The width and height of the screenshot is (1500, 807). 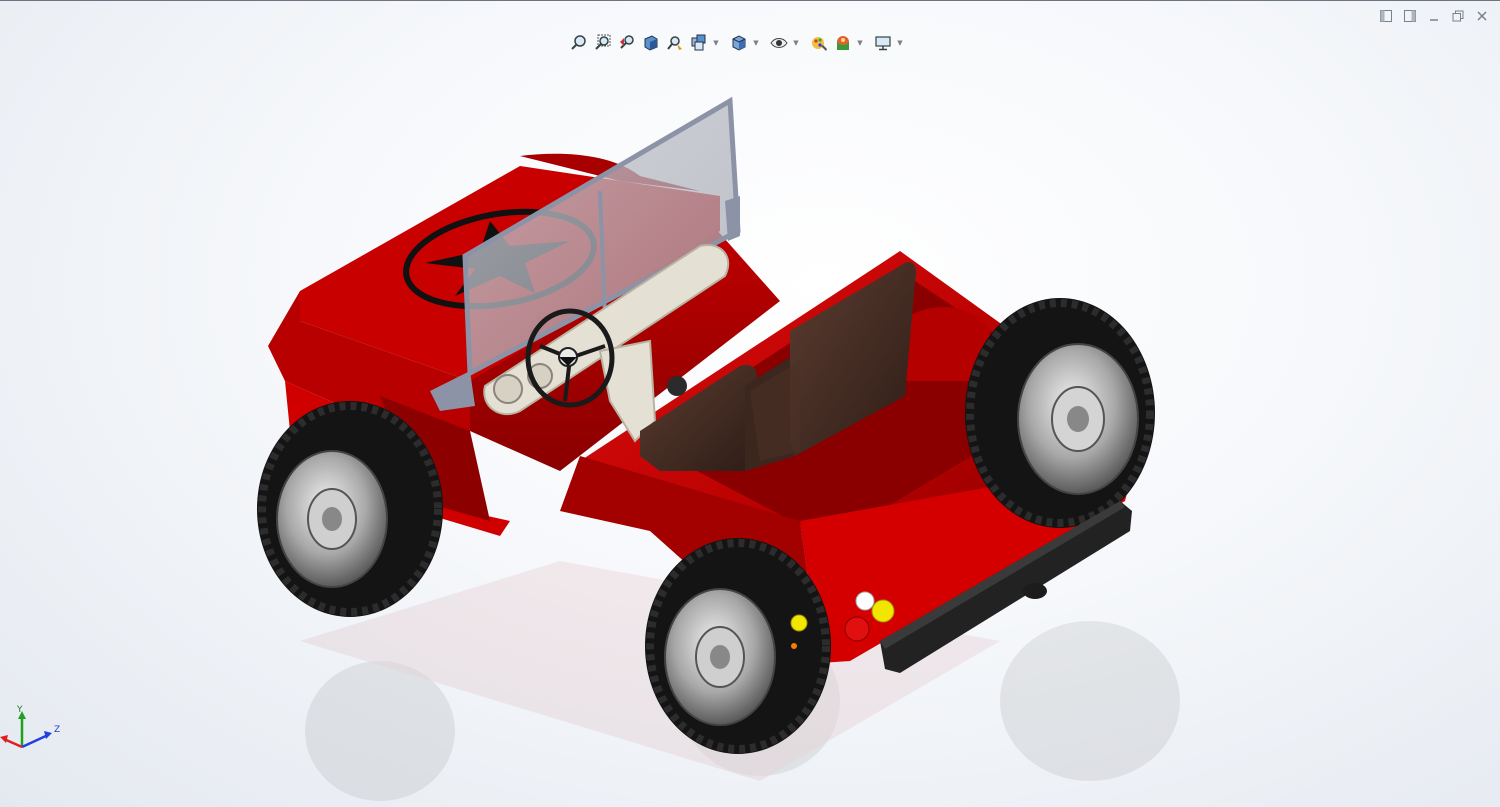 I want to click on front-wheel, so click(x=350, y=509).